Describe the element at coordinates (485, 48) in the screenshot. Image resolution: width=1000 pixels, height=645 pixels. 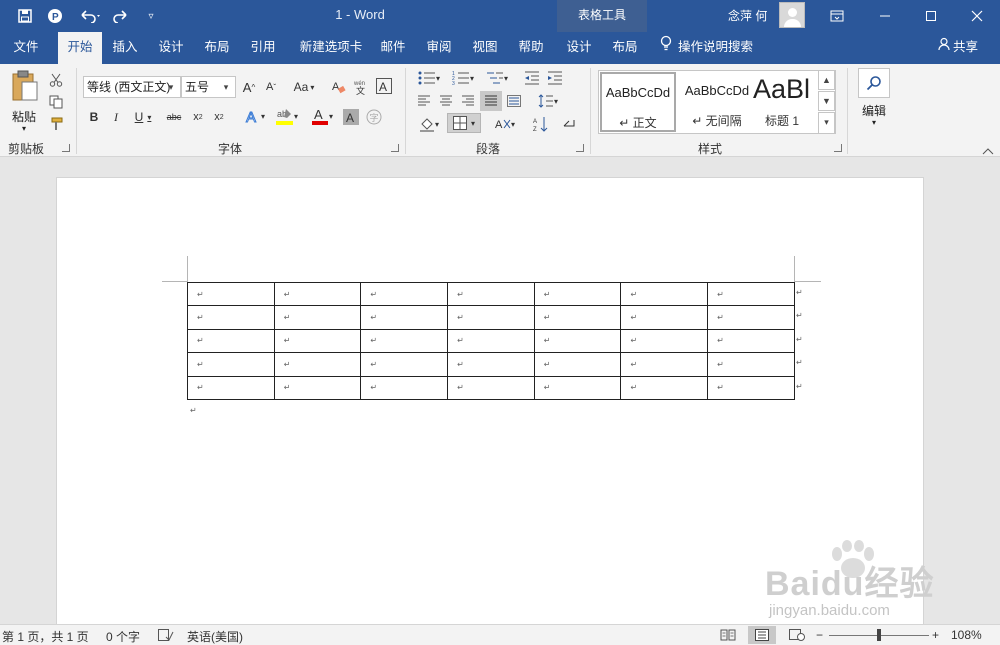
I see `tab-view: 视图` at that location.